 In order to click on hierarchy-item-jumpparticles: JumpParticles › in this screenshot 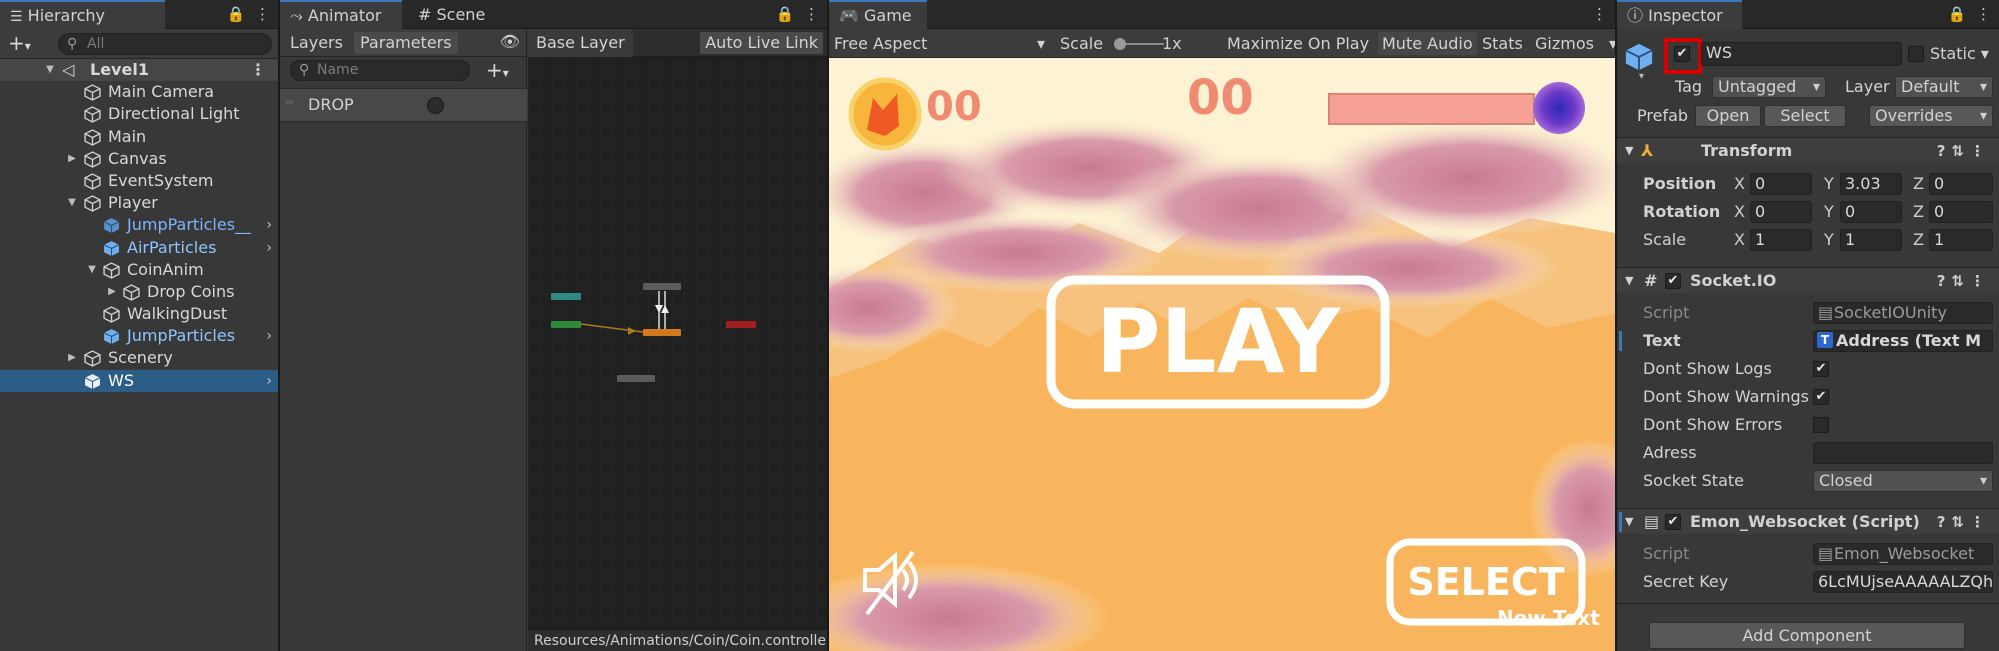, I will do `click(139, 336)`.